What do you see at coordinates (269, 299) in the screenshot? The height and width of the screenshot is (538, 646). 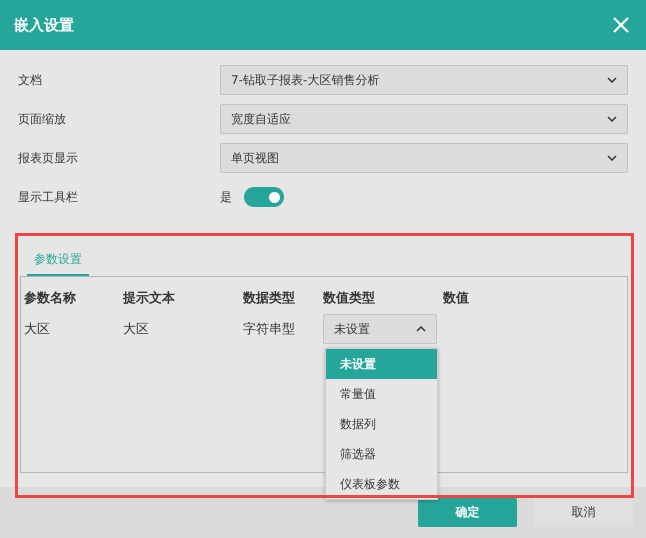 I see `column-header: 数据类型` at bounding box center [269, 299].